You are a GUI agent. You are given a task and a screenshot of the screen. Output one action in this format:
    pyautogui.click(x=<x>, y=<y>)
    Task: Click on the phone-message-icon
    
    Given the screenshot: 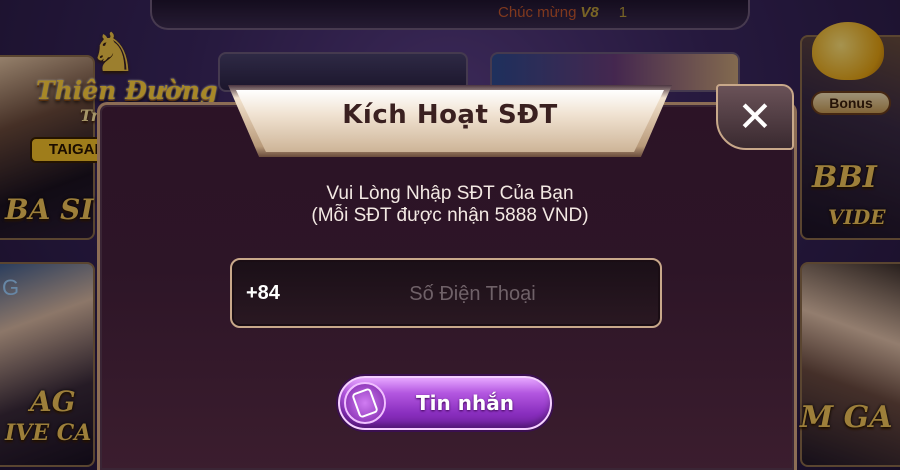 What is the action you would take?
    pyautogui.click(x=365, y=403)
    